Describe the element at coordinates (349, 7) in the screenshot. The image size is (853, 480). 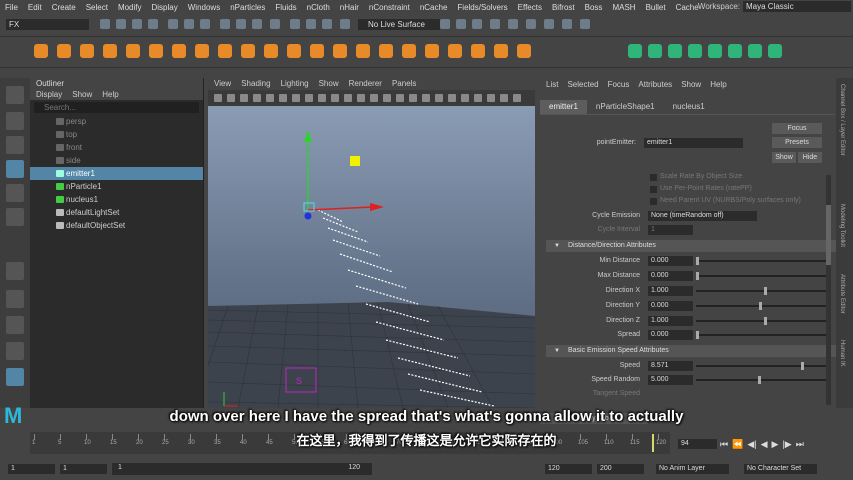
I see `menu-nhair: nHair` at that location.